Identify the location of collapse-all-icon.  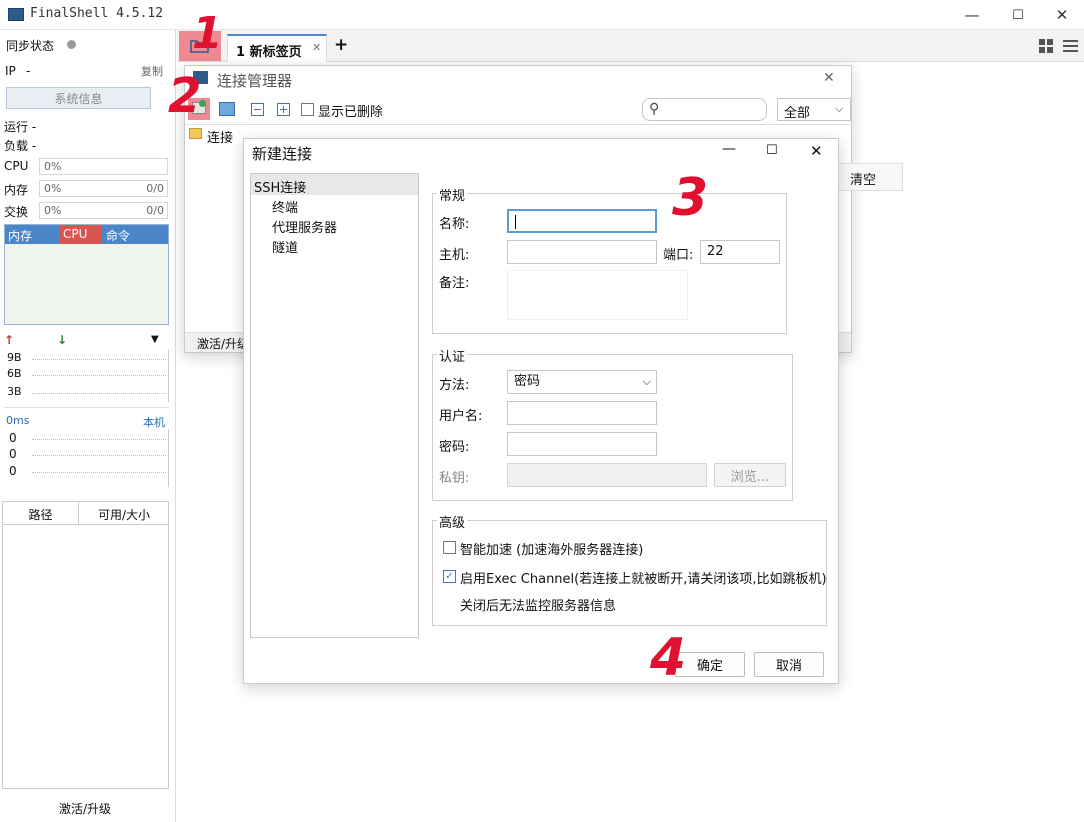
(257, 109).